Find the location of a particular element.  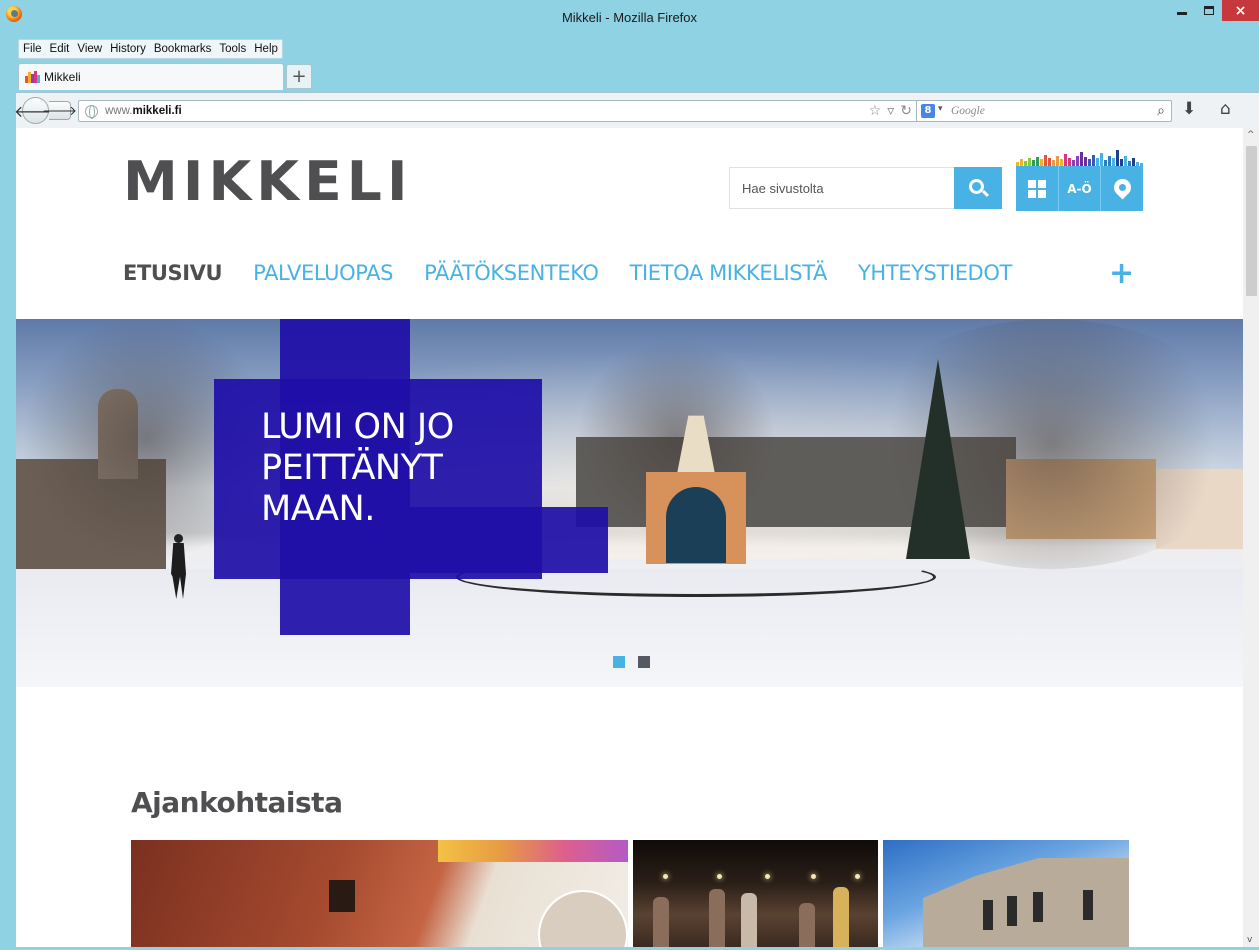

scroll-down-icon: v is located at coordinates (1249, 940).